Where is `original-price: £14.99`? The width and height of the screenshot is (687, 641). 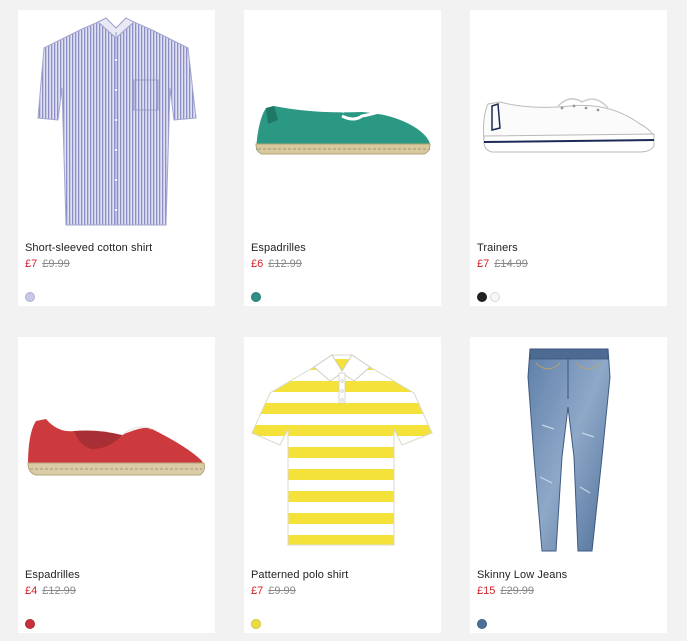
original-price: £14.99 is located at coordinates (511, 264).